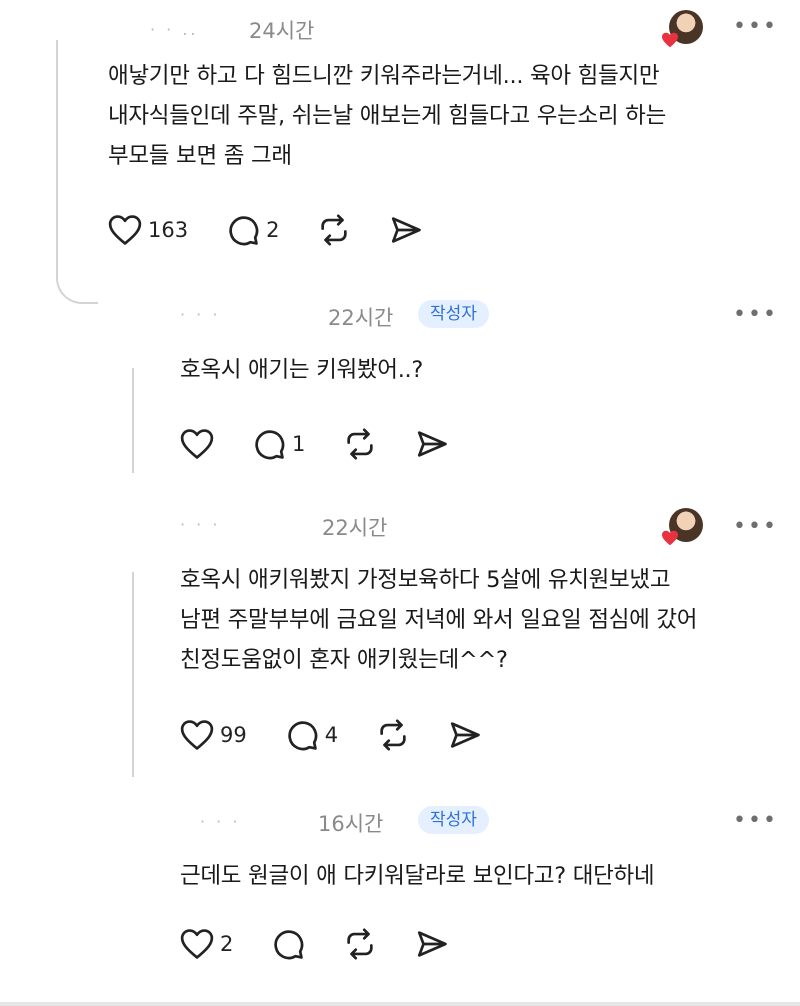 The image size is (800, 1006). I want to click on reply-button: 2, so click(252, 230).